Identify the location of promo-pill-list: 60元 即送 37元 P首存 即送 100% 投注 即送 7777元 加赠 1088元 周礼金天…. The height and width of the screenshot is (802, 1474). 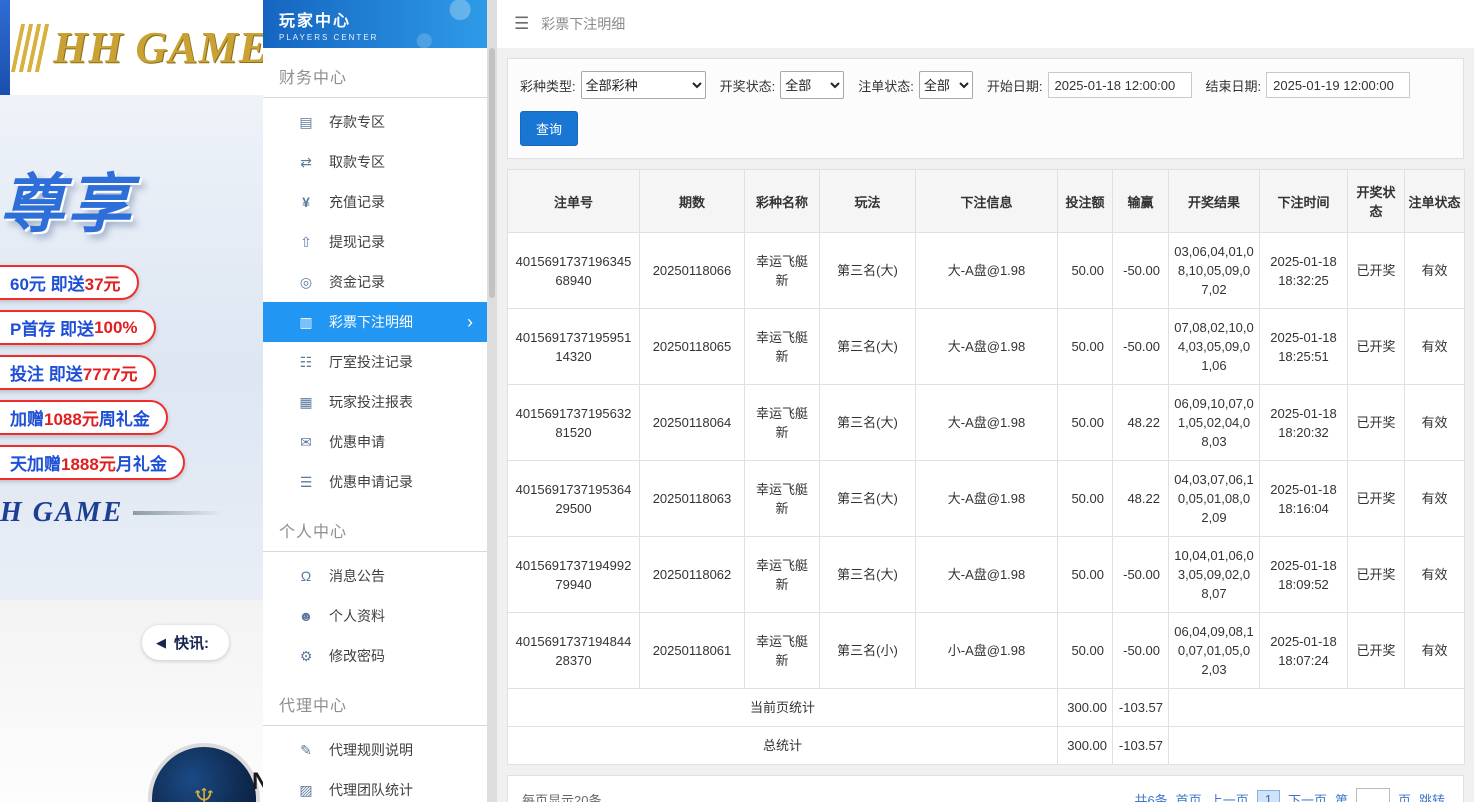
(92, 372).